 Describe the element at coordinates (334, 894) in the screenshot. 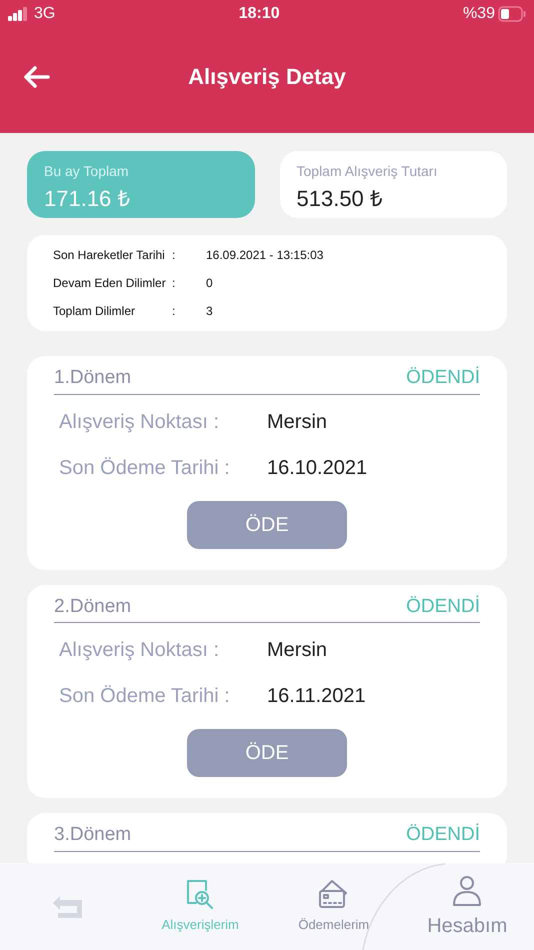

I see `credit-card-icon` at that location.